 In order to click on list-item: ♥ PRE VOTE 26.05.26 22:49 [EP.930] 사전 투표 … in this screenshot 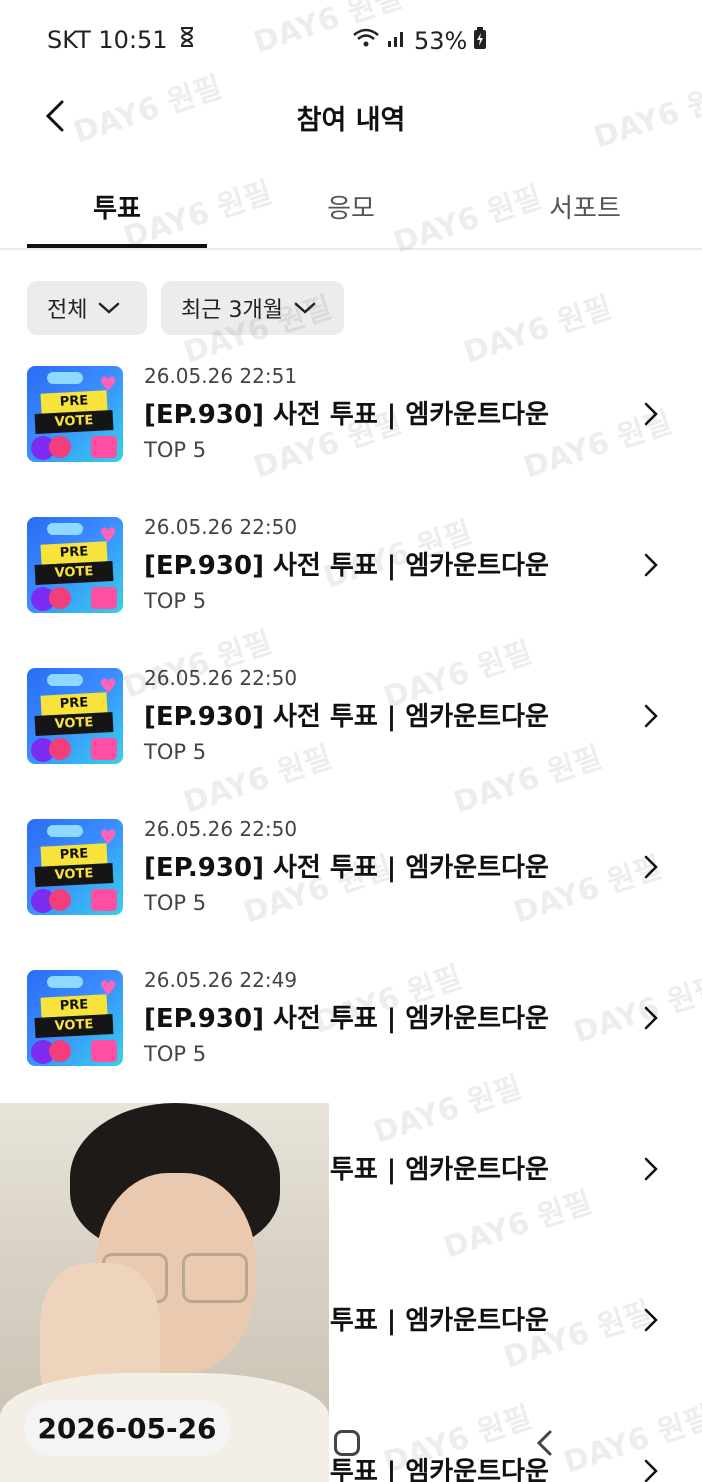, I will do `click(351, 1029)`.